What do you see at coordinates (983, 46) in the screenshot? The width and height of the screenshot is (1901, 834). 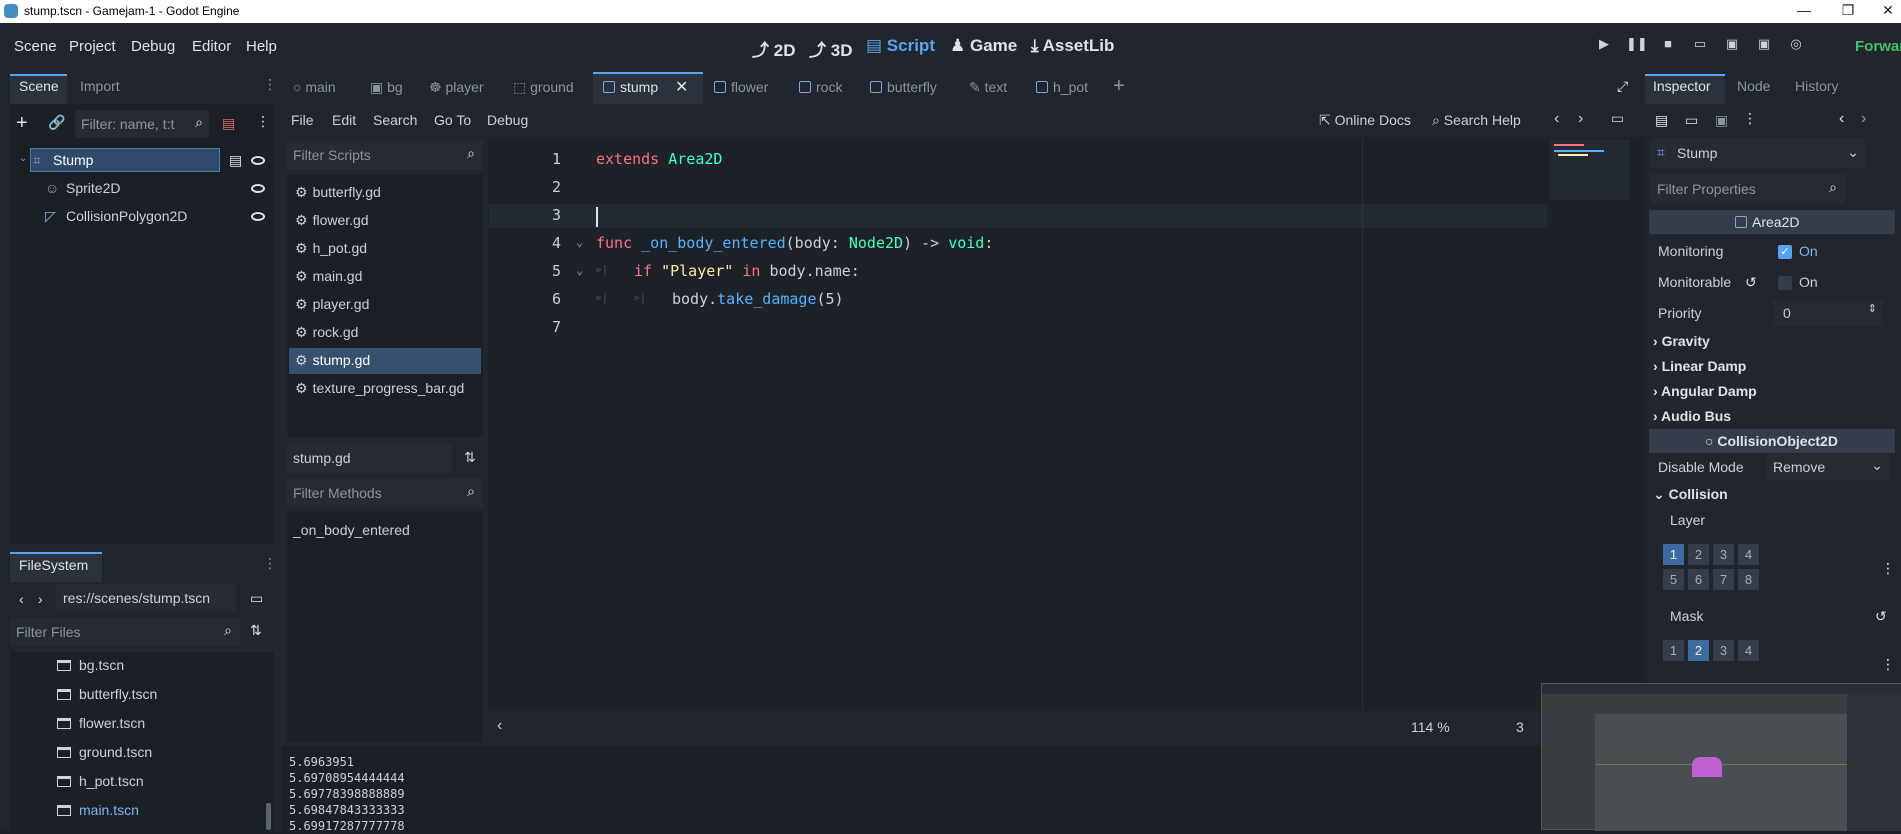 I see `workspace-game: ♟ Game` at bounding box center [983, 46].